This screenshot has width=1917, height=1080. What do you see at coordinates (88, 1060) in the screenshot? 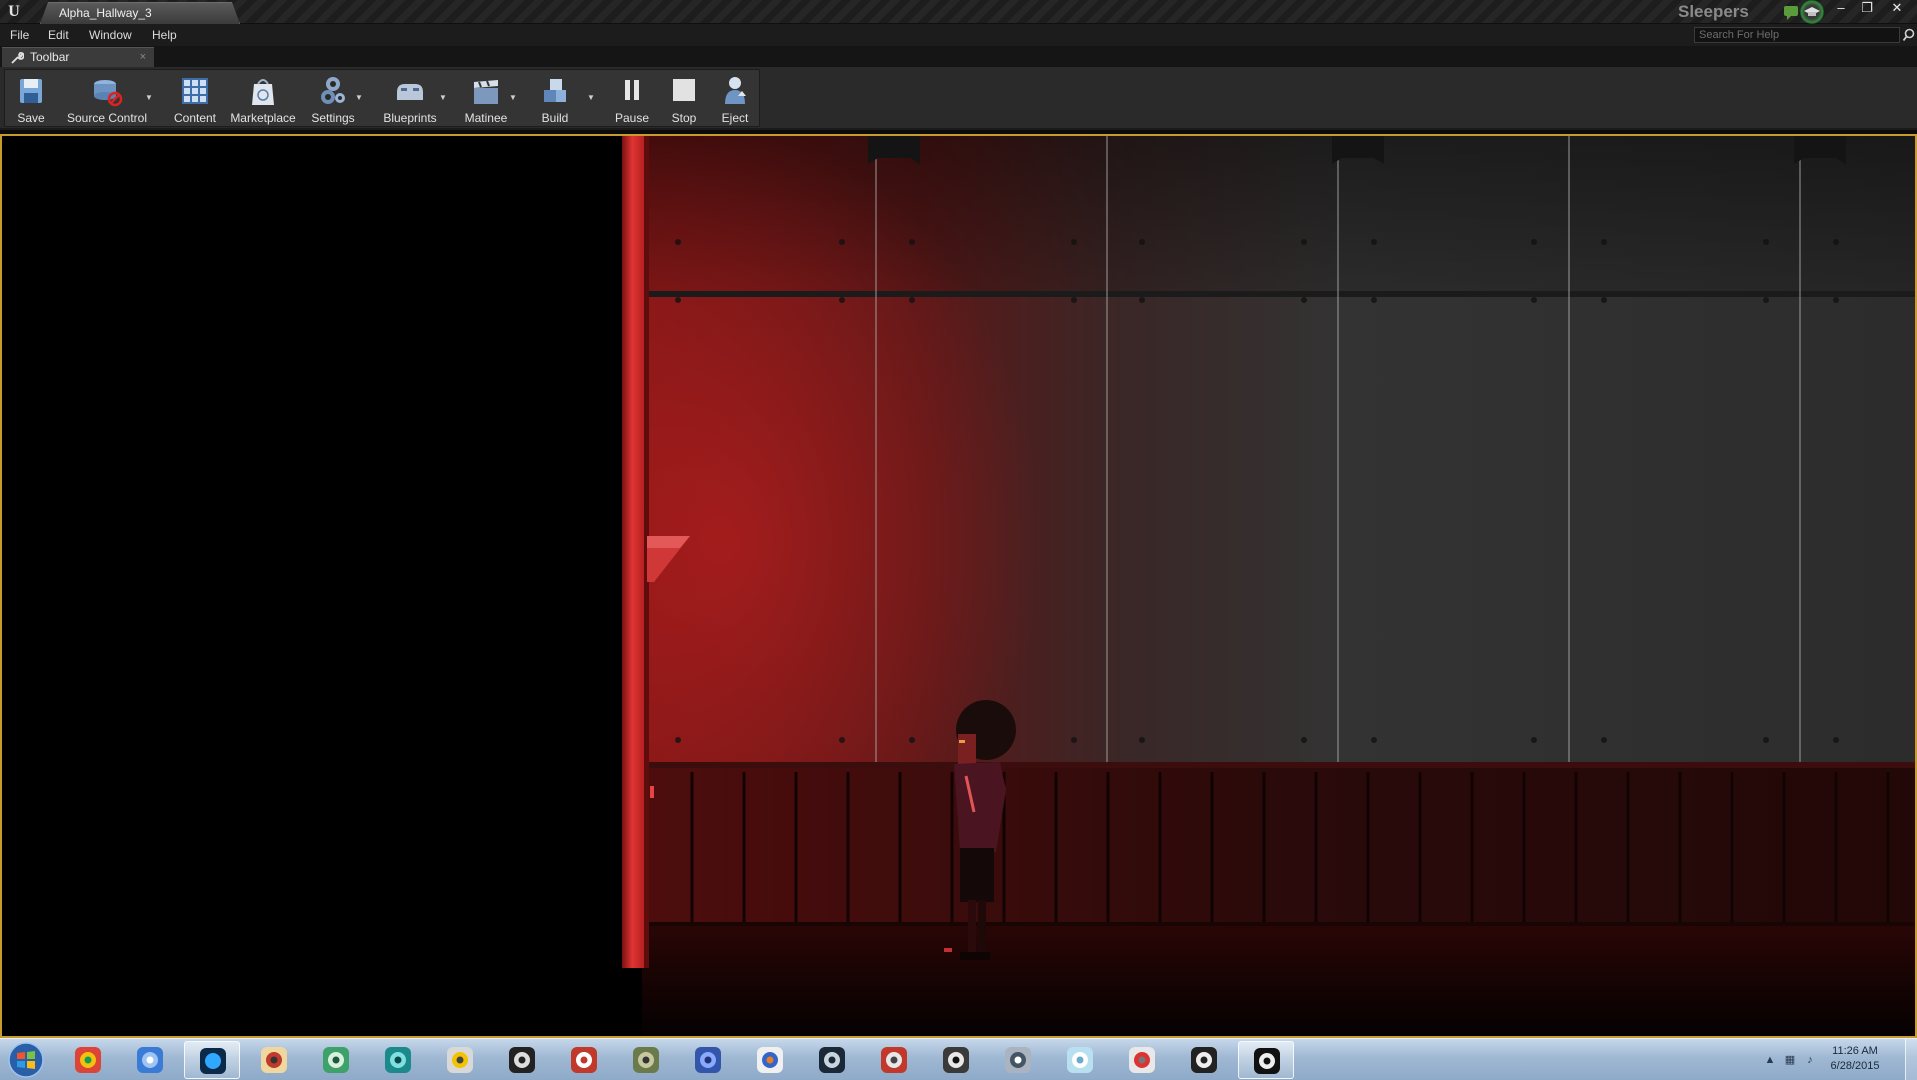
I see `taskbar-app-chrome` at bounding box center [88, 1060].